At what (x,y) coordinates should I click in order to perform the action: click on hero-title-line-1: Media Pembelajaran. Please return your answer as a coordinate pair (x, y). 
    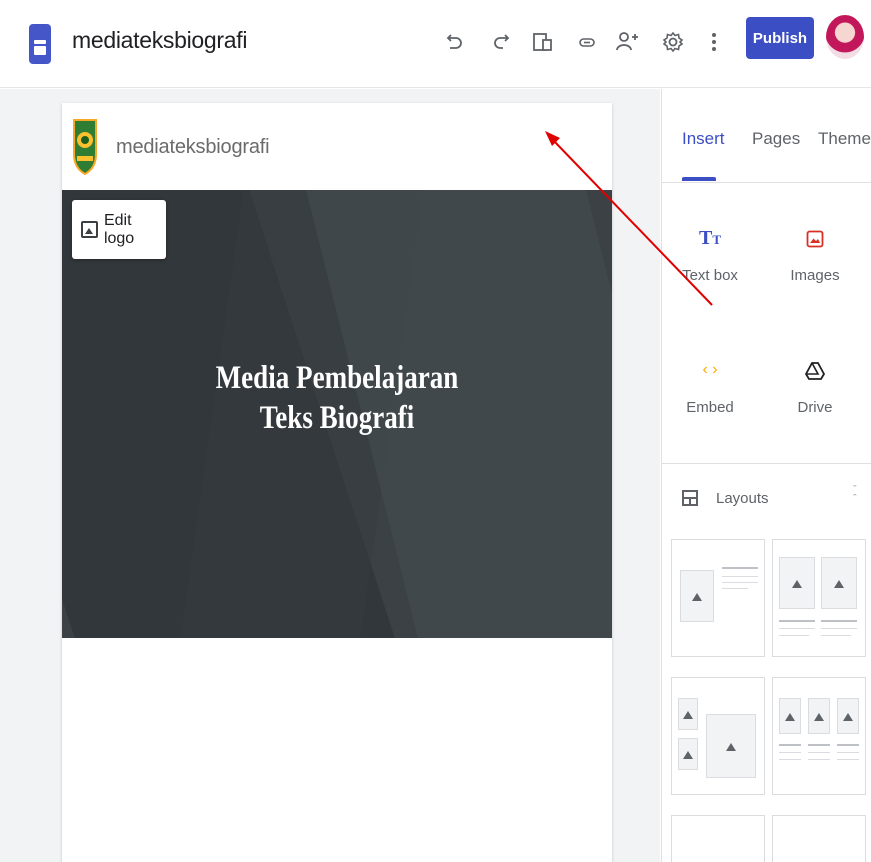
    Looking at the image, I should click on (337, 378).